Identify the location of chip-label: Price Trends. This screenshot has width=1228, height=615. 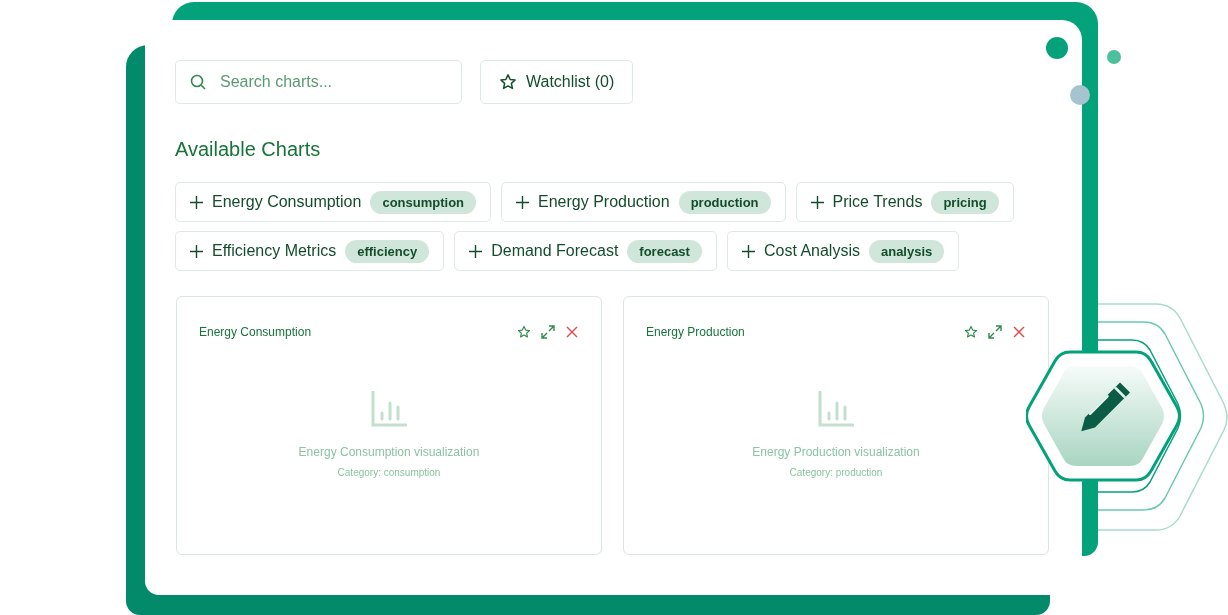
(877, 202).